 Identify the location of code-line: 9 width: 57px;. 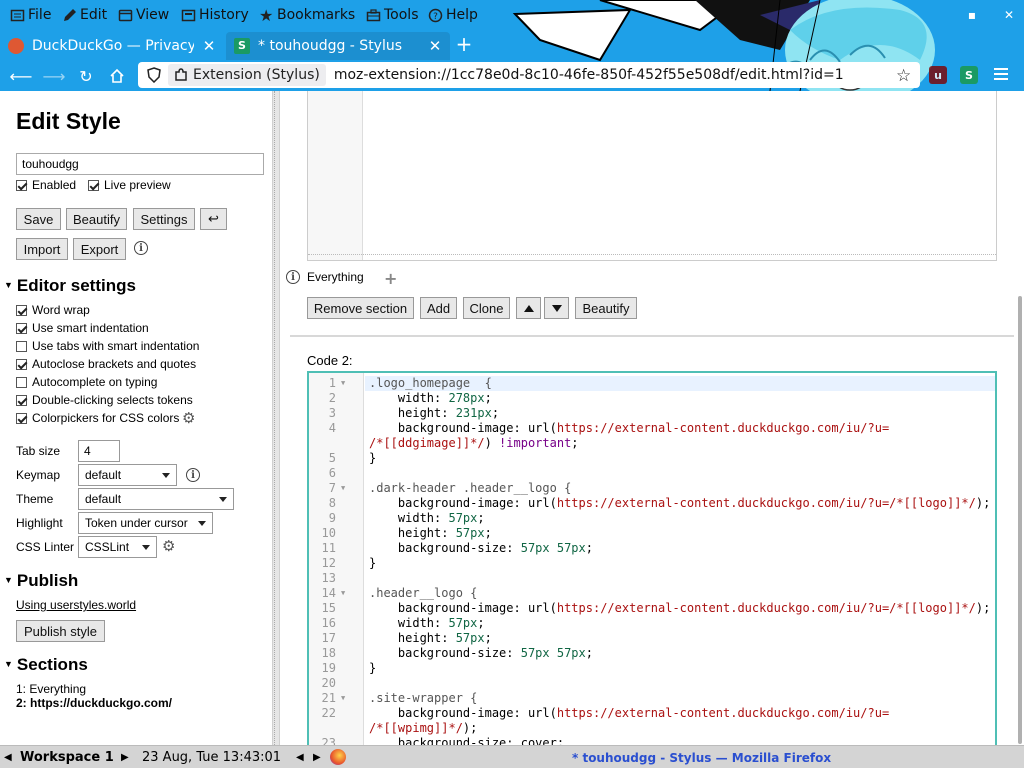
(652, 518).